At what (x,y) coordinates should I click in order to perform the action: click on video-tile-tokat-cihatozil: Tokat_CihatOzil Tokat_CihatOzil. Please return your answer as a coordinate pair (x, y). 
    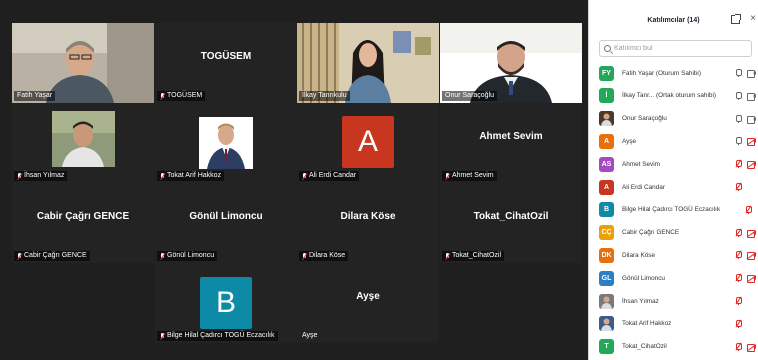
    Looking at the image, I should click on (511, 223).